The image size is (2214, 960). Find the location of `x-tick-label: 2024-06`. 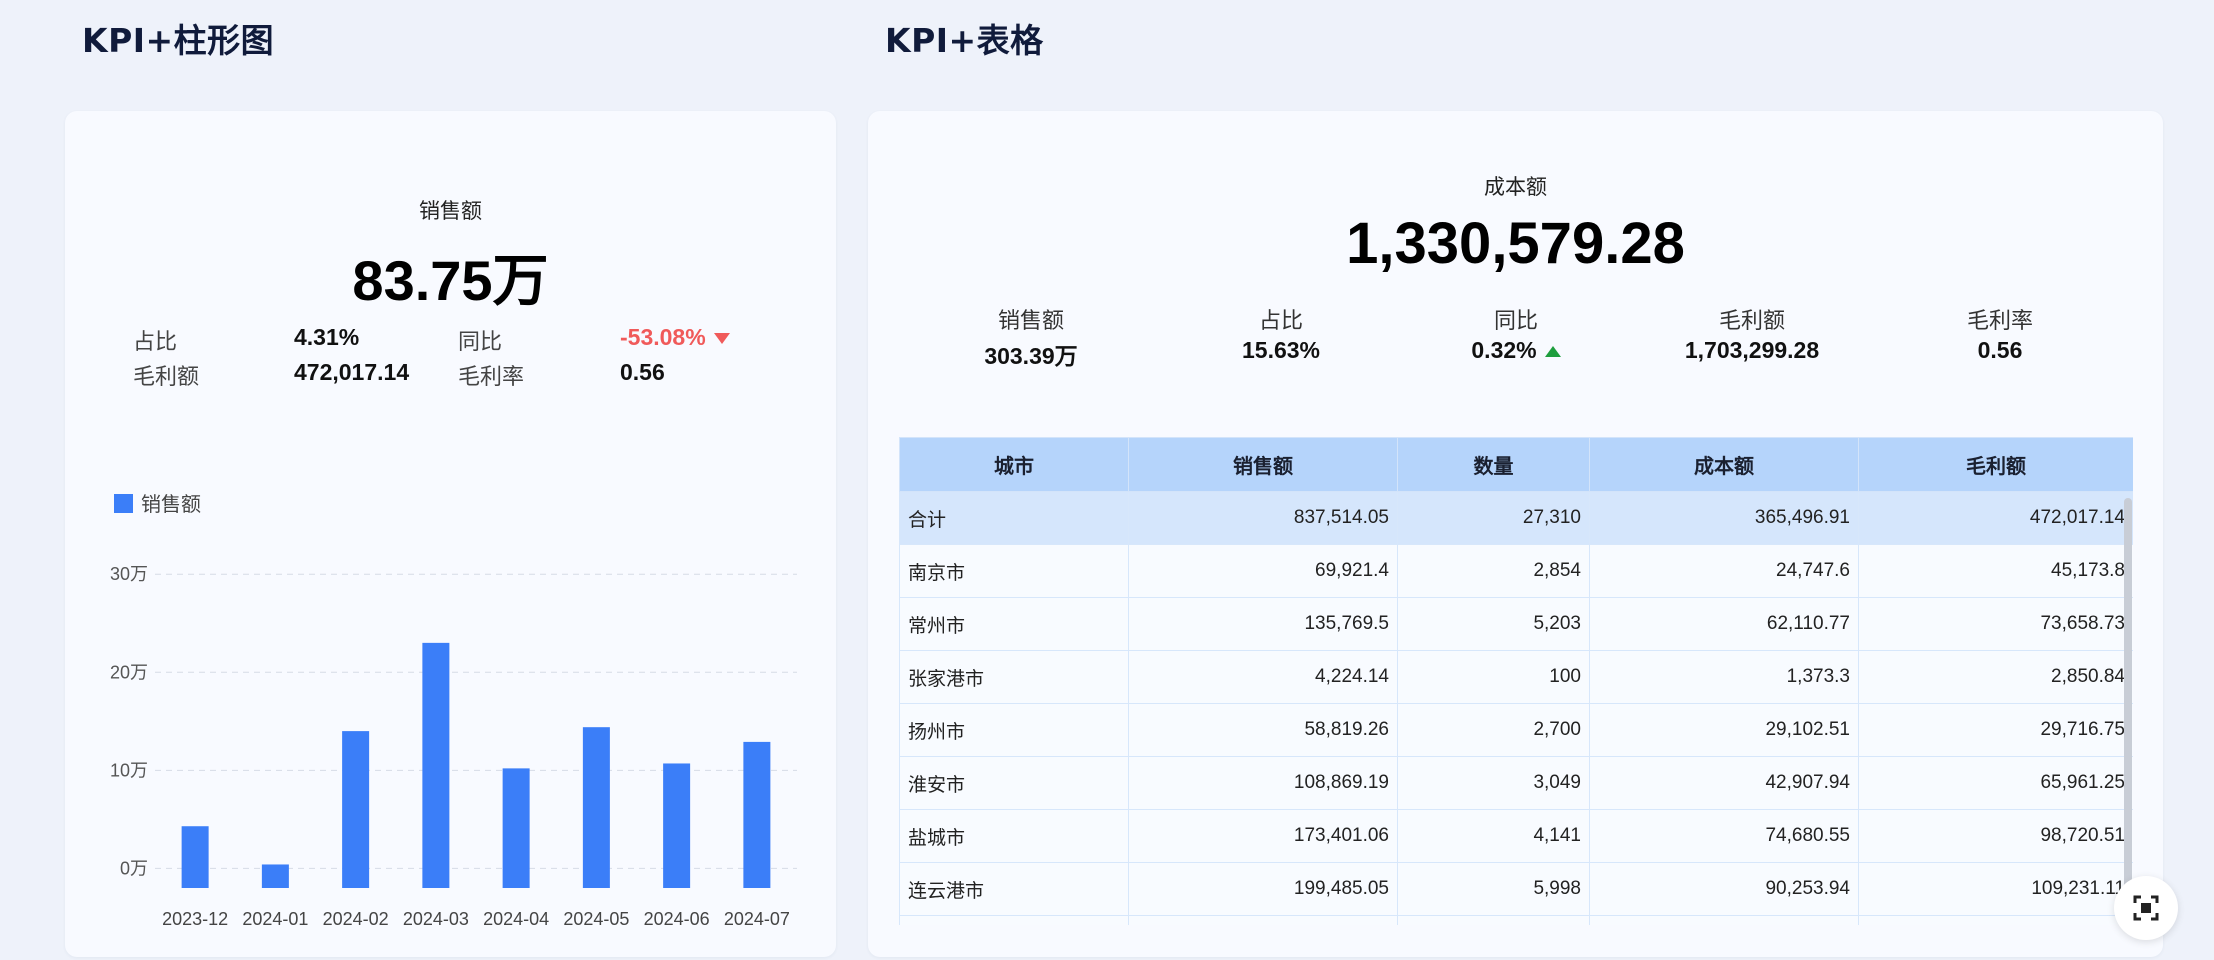

x-tick-label: 2024-06 is located at coordinates (677, 919).